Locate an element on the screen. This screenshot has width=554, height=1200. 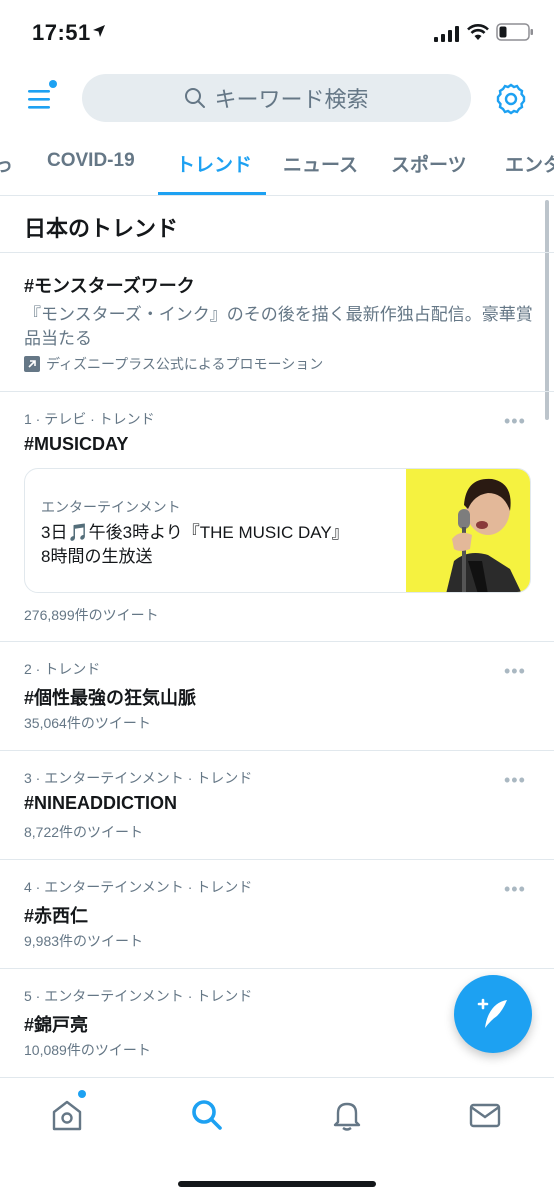
top-header: キーワード検索 is located at coordinates (277, 98).